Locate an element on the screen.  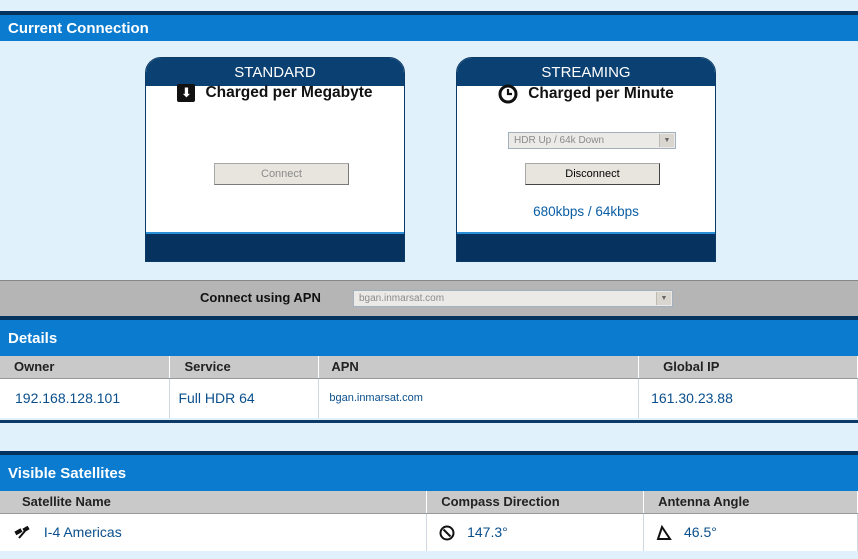
streaming-charge-label: Charged per Minute is located at coordinates (601, 93).